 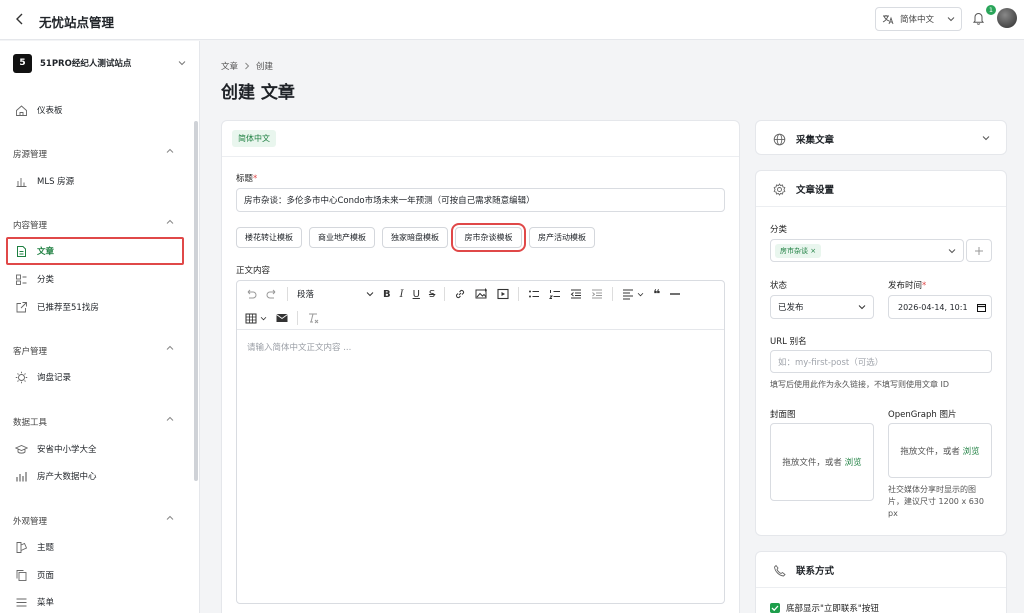 What do you see at coordinates (503, 294) in the screenshot?
I see `video-icon` at bounding box center [503, 294].